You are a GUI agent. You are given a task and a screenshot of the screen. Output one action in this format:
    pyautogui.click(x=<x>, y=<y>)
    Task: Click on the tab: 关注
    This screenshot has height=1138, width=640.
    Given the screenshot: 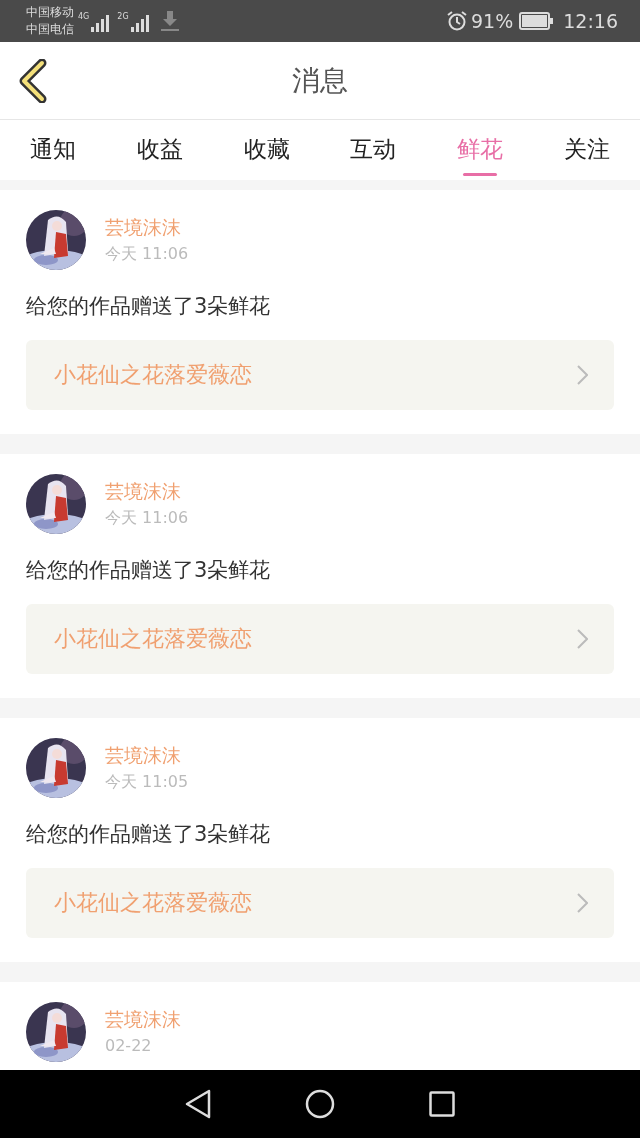 What is the action you would take?
    pyautogui.click(x=586, y=150)
    